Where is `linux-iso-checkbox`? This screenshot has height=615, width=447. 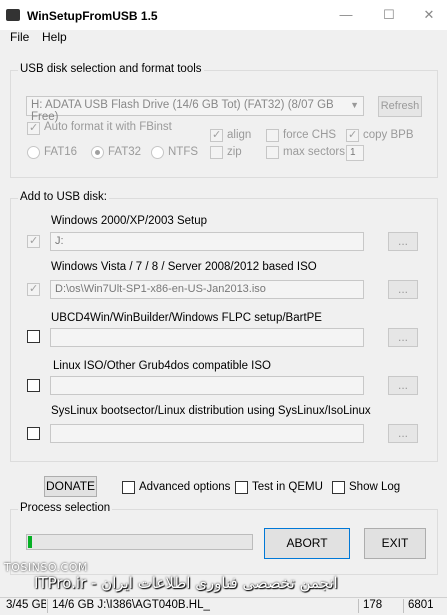
linux-iso-checkbox is located at coordinates (33, 385).